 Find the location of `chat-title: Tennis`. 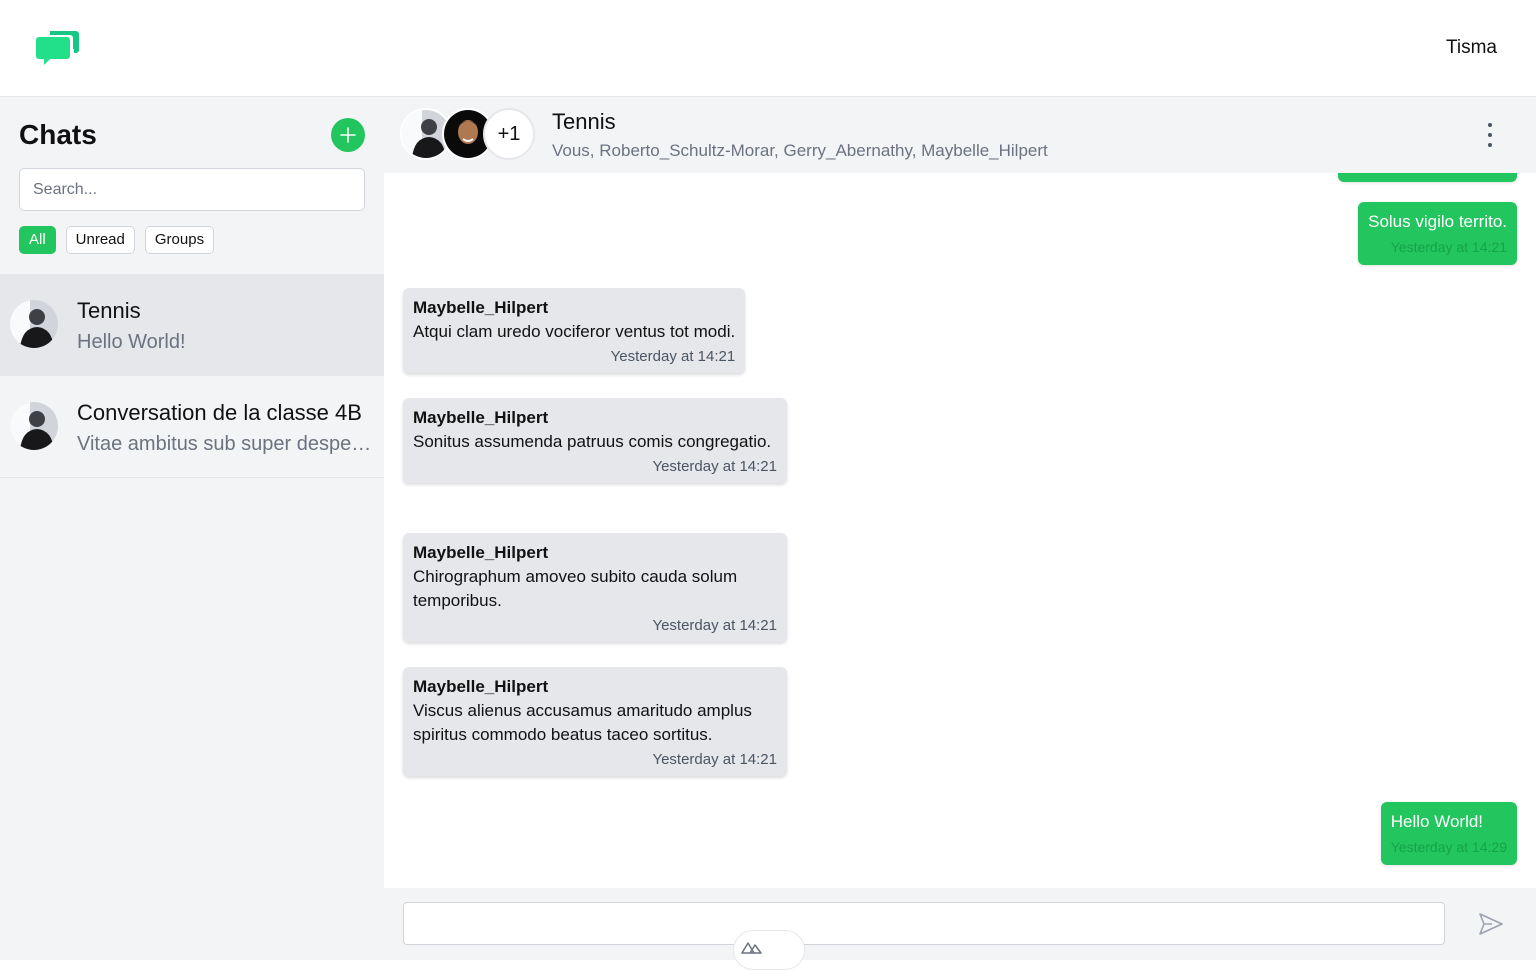

chat-title: Tennis is located at coordinates (584, 121).